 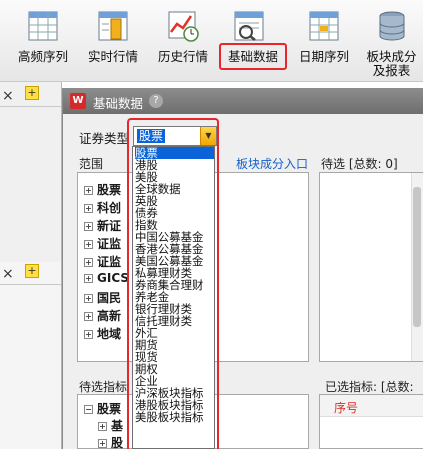 What do you see at coordinates (103, 387) in the screenshot?
I see `indicator-label: 待选指标` at bounding box center [103, 387].